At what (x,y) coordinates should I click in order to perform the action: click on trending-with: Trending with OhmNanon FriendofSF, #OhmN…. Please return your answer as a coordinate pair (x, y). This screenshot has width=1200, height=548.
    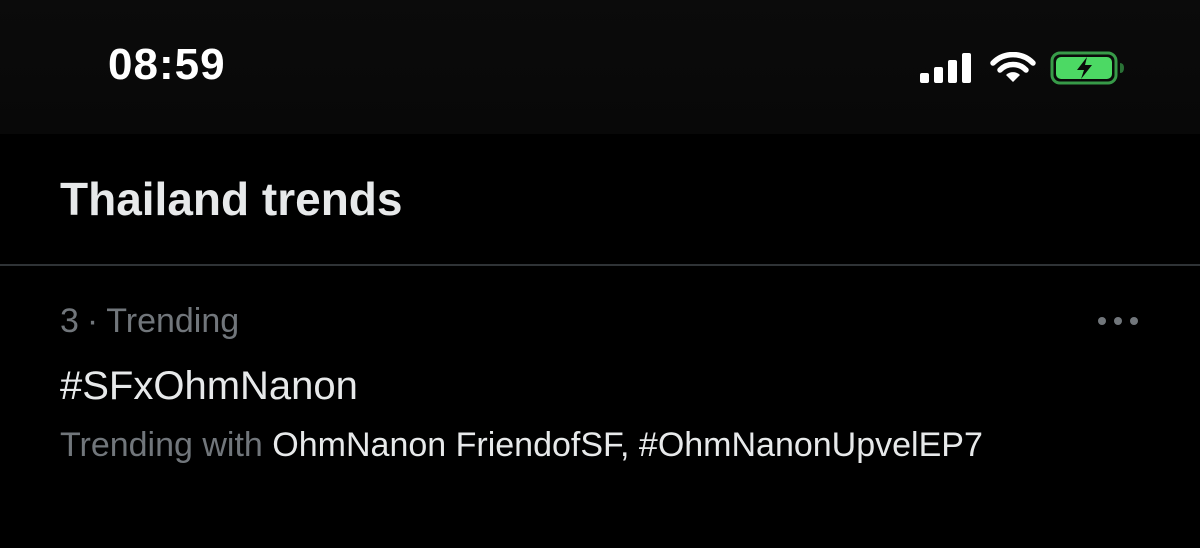
    Looking at the image, I should click on (521, 445).